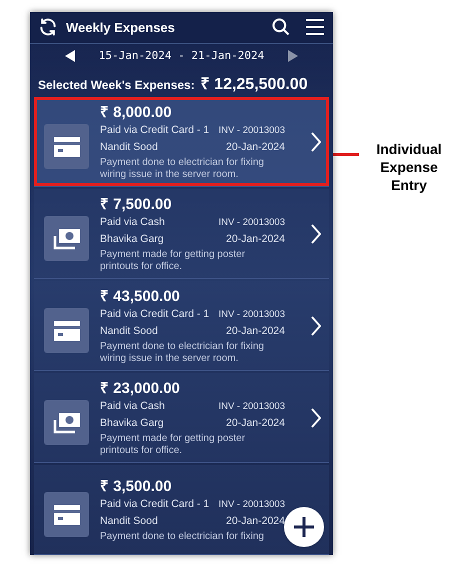 This screenshot has width=457, height=576. Describe the element at coordinates (181, 142) in the screenshot. I see `expense-entry: ₹ 8,000.00 Paid via Credit Card - 1 INV - 20013003 Nandit Sood 20-Jan-2024 Payment done to electrician for fixing wiring issue in the server room.` at that location.